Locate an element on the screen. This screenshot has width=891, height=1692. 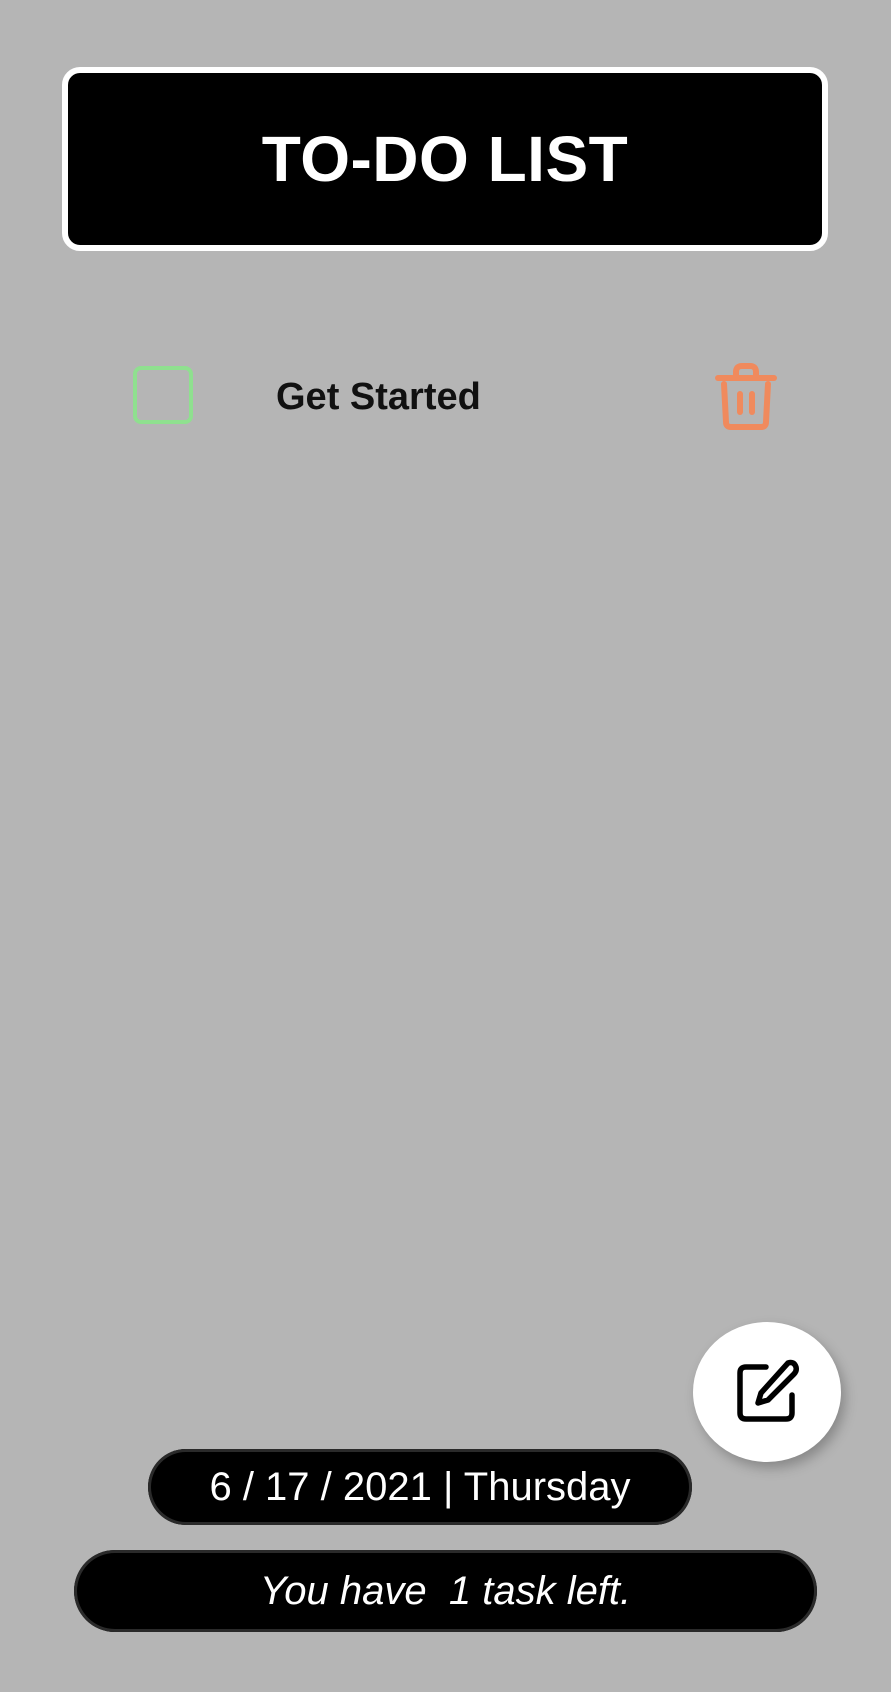
add-task-button is located at coordinates (767, 1392).